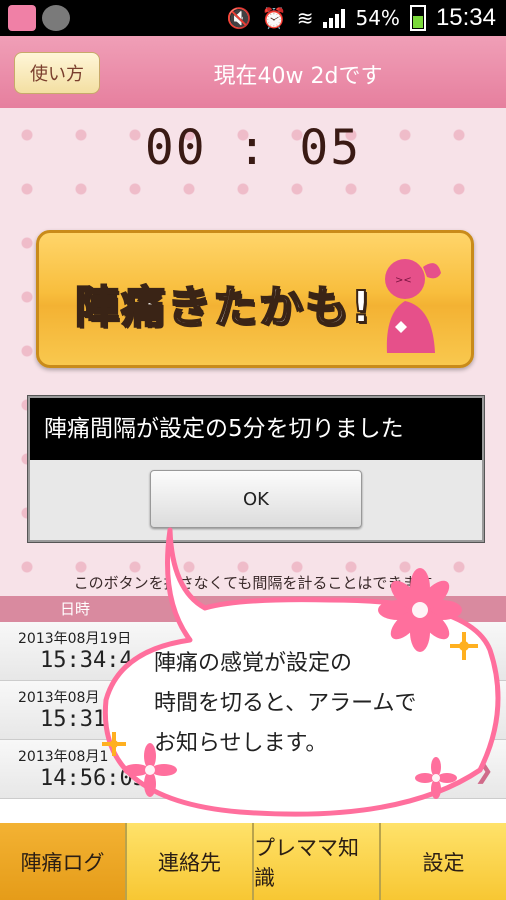 The image size is (506, 900). What do you see at coordinates (256, 429) in the screenshot?
I see `dialog-message: 陣痛間隔が設定の5分を切りました` at bounding box center [256, 429].